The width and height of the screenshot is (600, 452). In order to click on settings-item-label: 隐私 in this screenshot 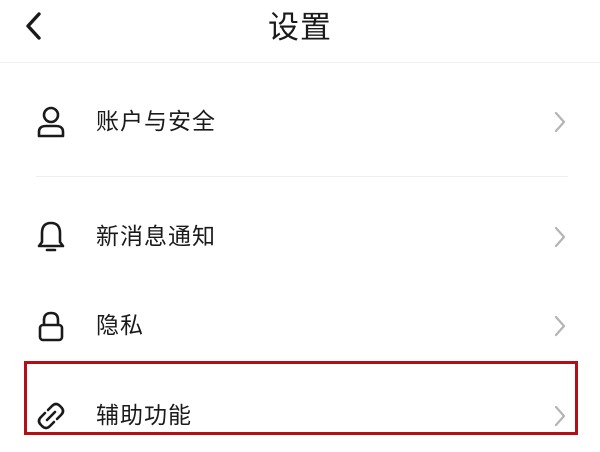, I will do `click(120, 326)`.